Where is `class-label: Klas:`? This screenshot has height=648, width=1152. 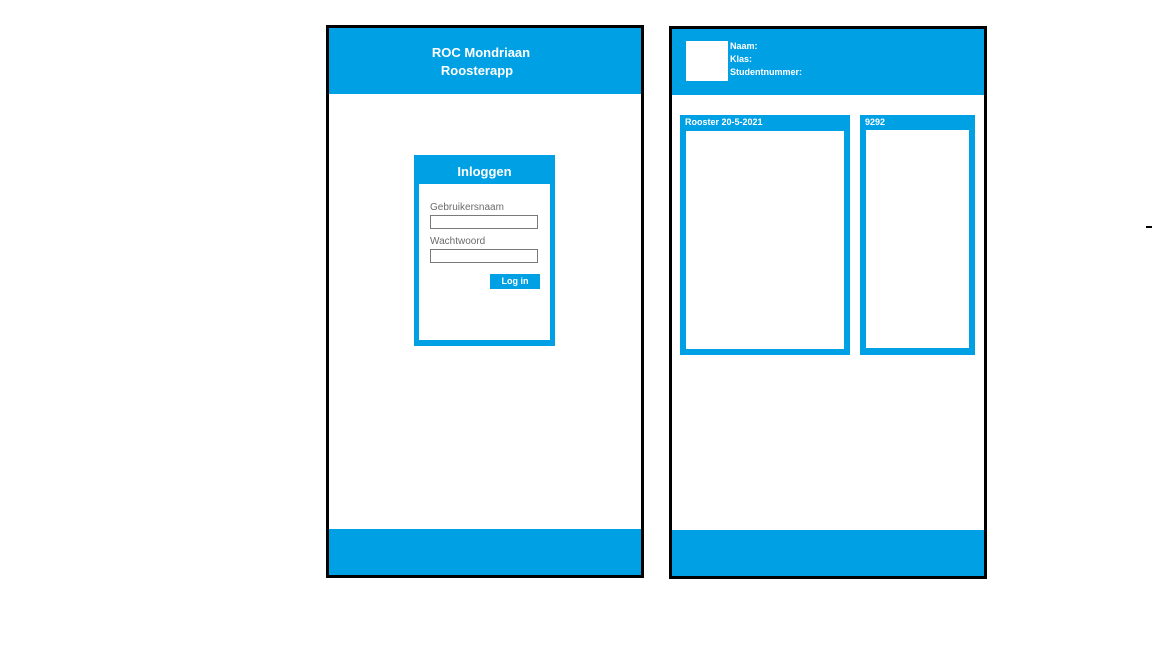
class-label: Klas: is located at coordinates (741, 59).